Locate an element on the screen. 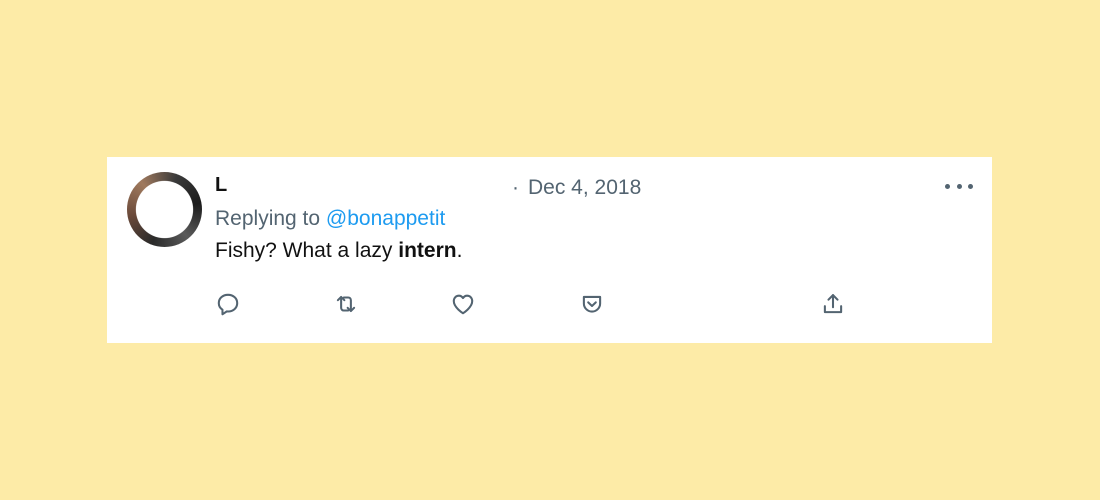 The width and height of the screenshot is (1100, 500). save-button is located at coordinates (592, 304).